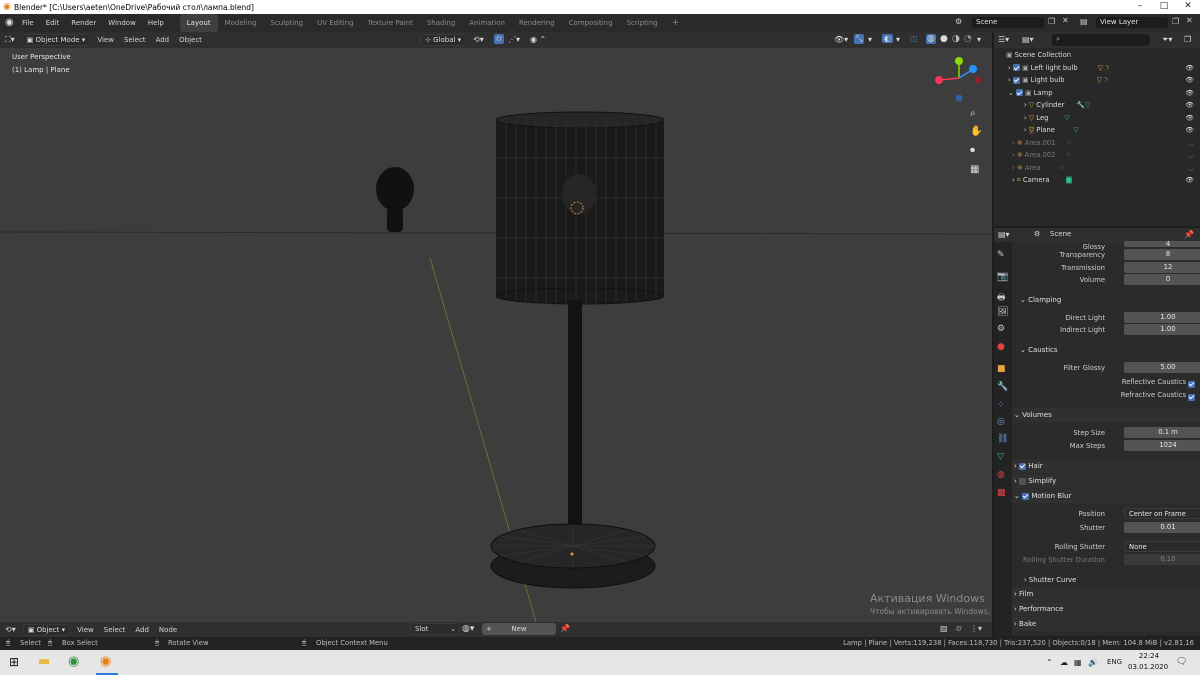 Image resolution: width=1200 pixels, height=675 pixels. Describe the element at coordinates (1001, 255) in the screenshot. I see `tool-tab-icon: ✎` at that location.